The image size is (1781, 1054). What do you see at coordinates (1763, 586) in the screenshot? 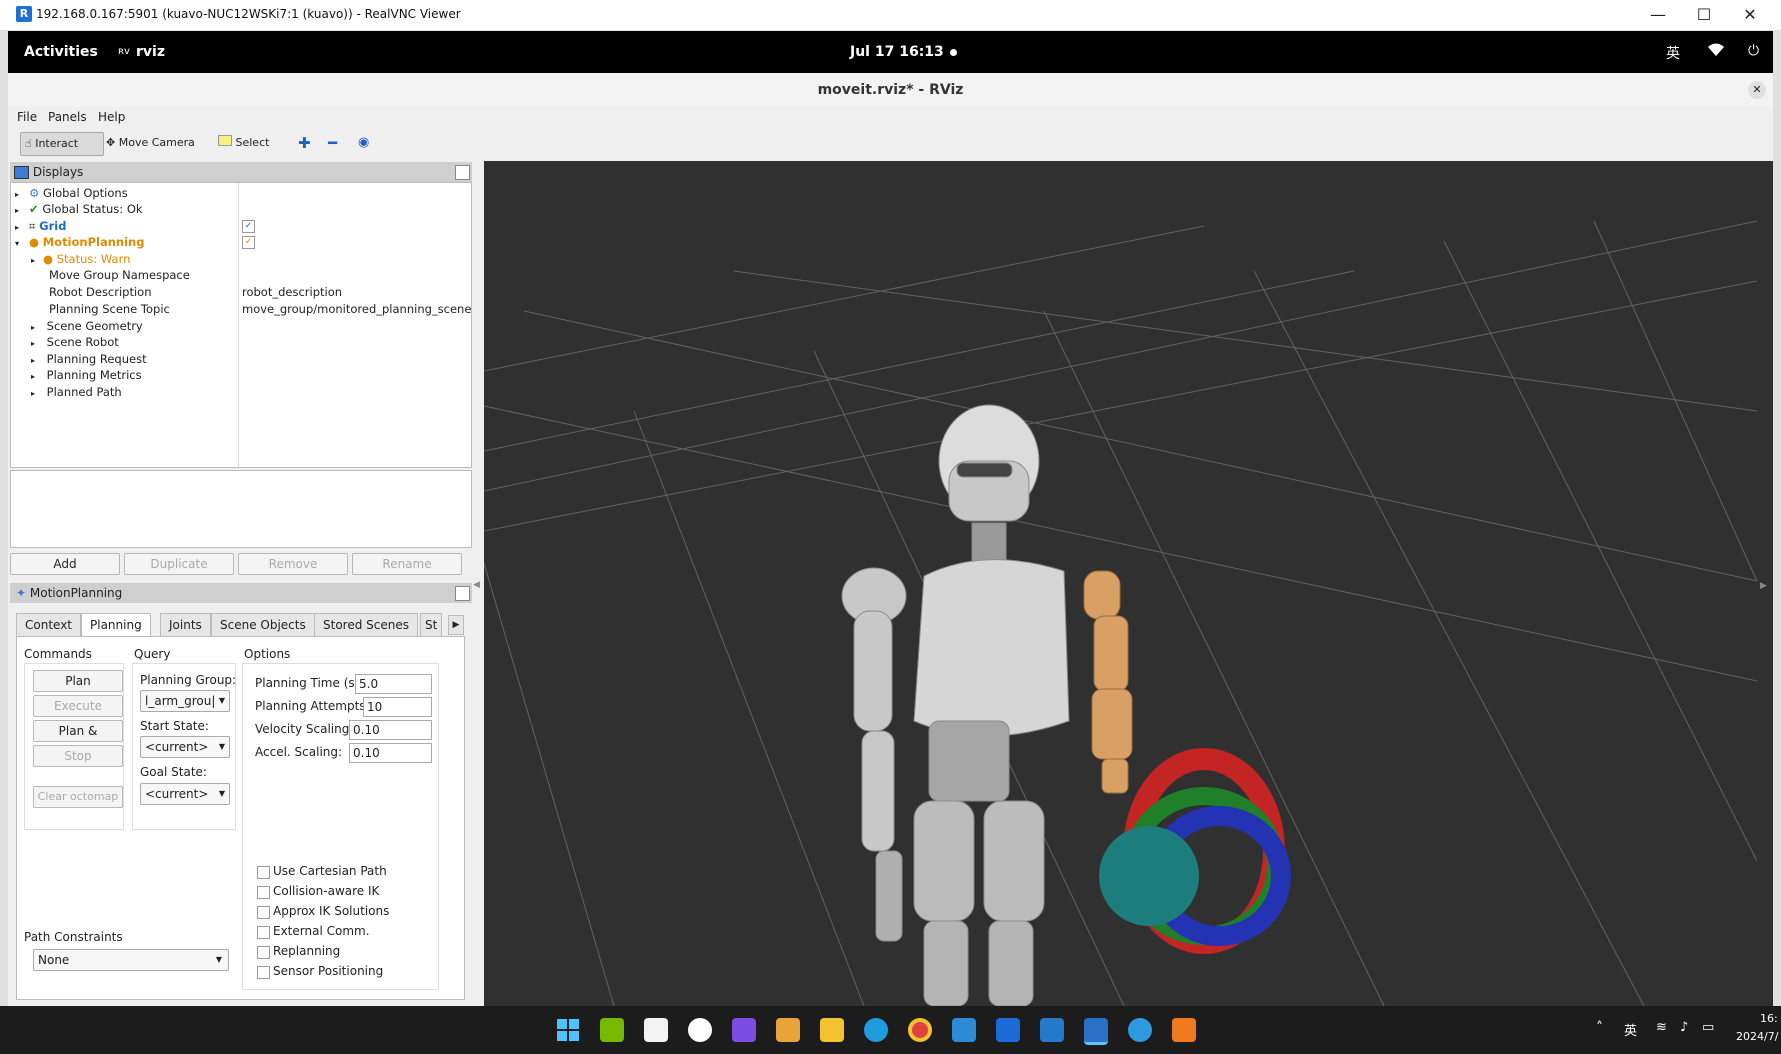
I see `collapse-right-icon: ▶` at bounding box center [1763, 586].